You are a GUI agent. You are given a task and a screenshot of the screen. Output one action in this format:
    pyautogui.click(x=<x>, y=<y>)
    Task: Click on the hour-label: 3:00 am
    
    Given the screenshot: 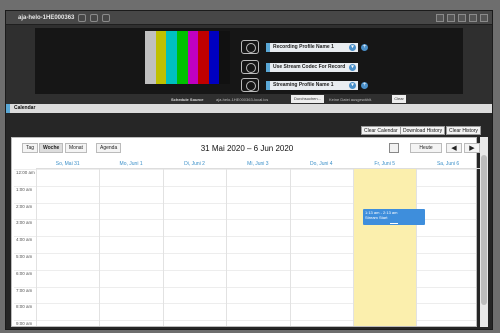 What is the action you would take?
    pyautogui.click(x=24, y=223)
    